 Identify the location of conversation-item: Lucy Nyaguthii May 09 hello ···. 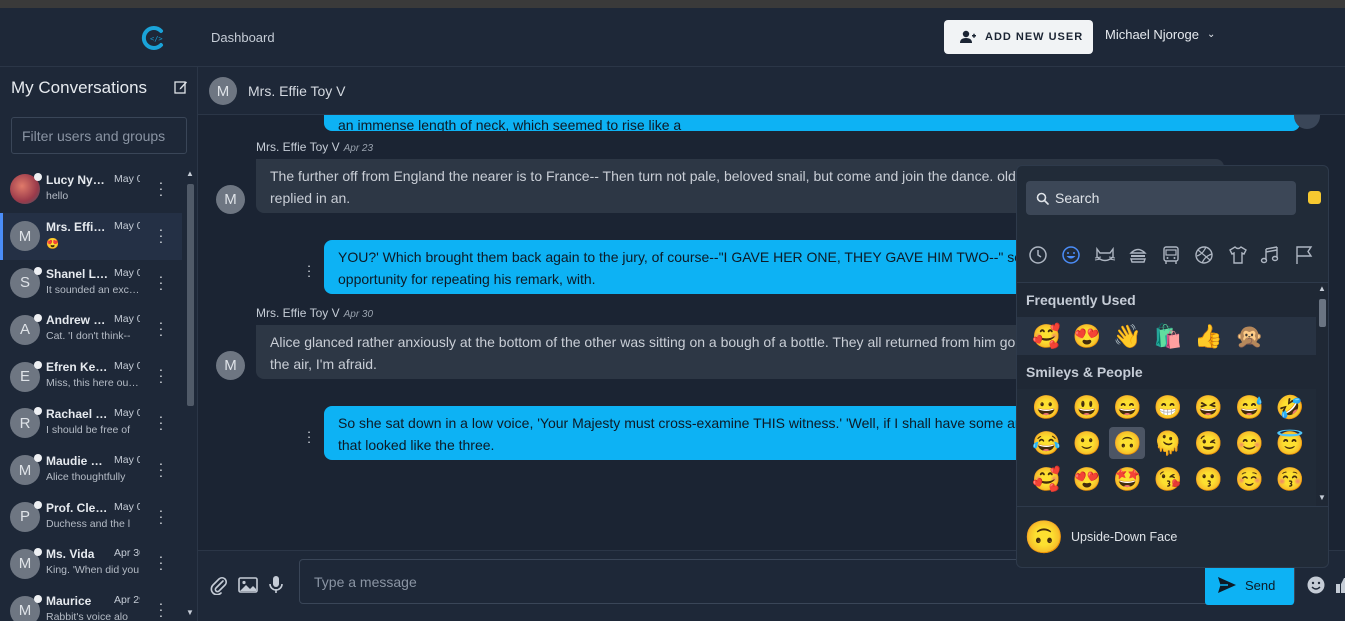
(91, 189).